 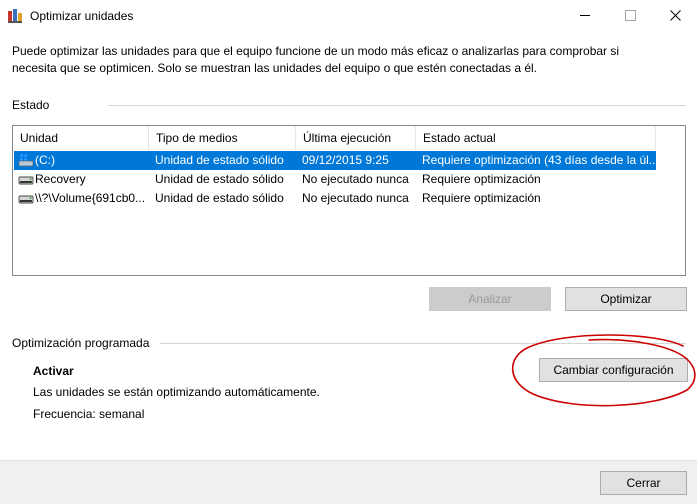 I want to click on defrag-app-icon, so click(x=15, y=16).